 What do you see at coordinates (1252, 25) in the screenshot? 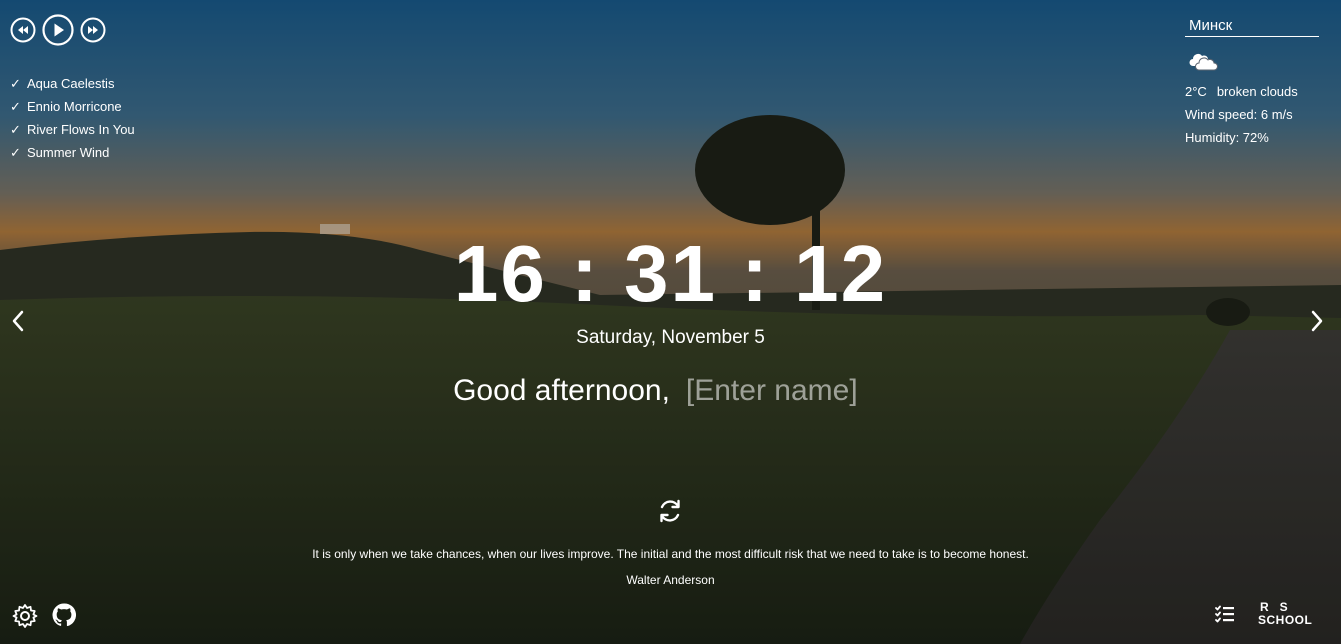
I see `city-input` at bounding box center [1252, 25].